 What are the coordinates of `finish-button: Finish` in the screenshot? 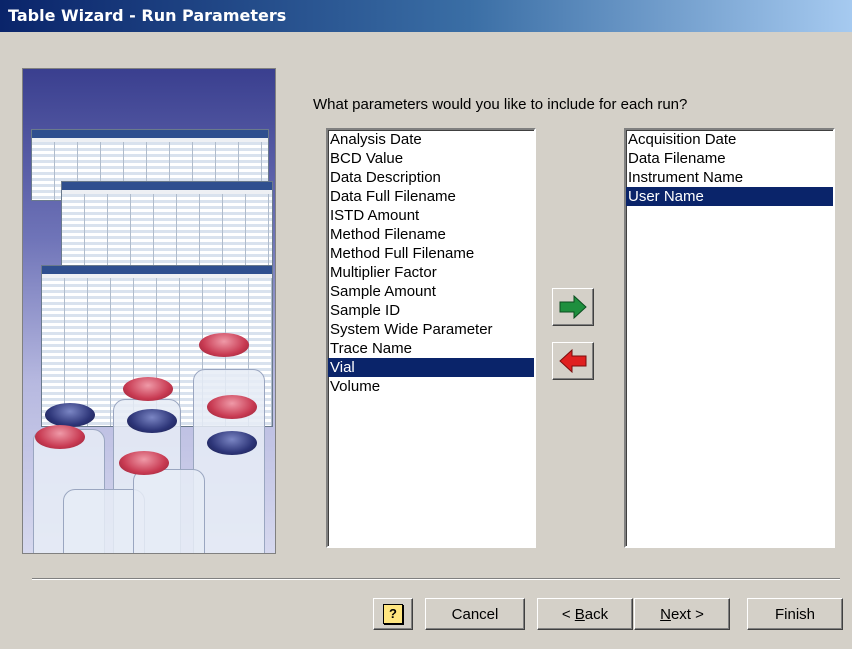 It's located at (795, 614).